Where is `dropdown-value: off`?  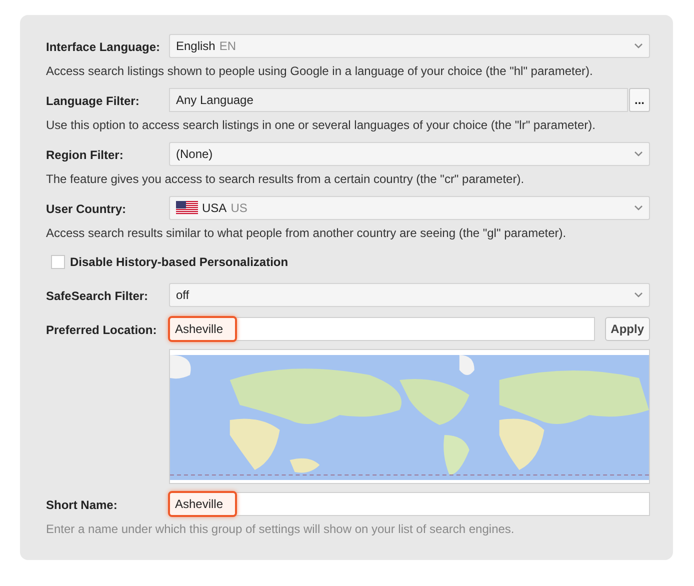
dropdown-value: off is located at coordinates (183, 295).